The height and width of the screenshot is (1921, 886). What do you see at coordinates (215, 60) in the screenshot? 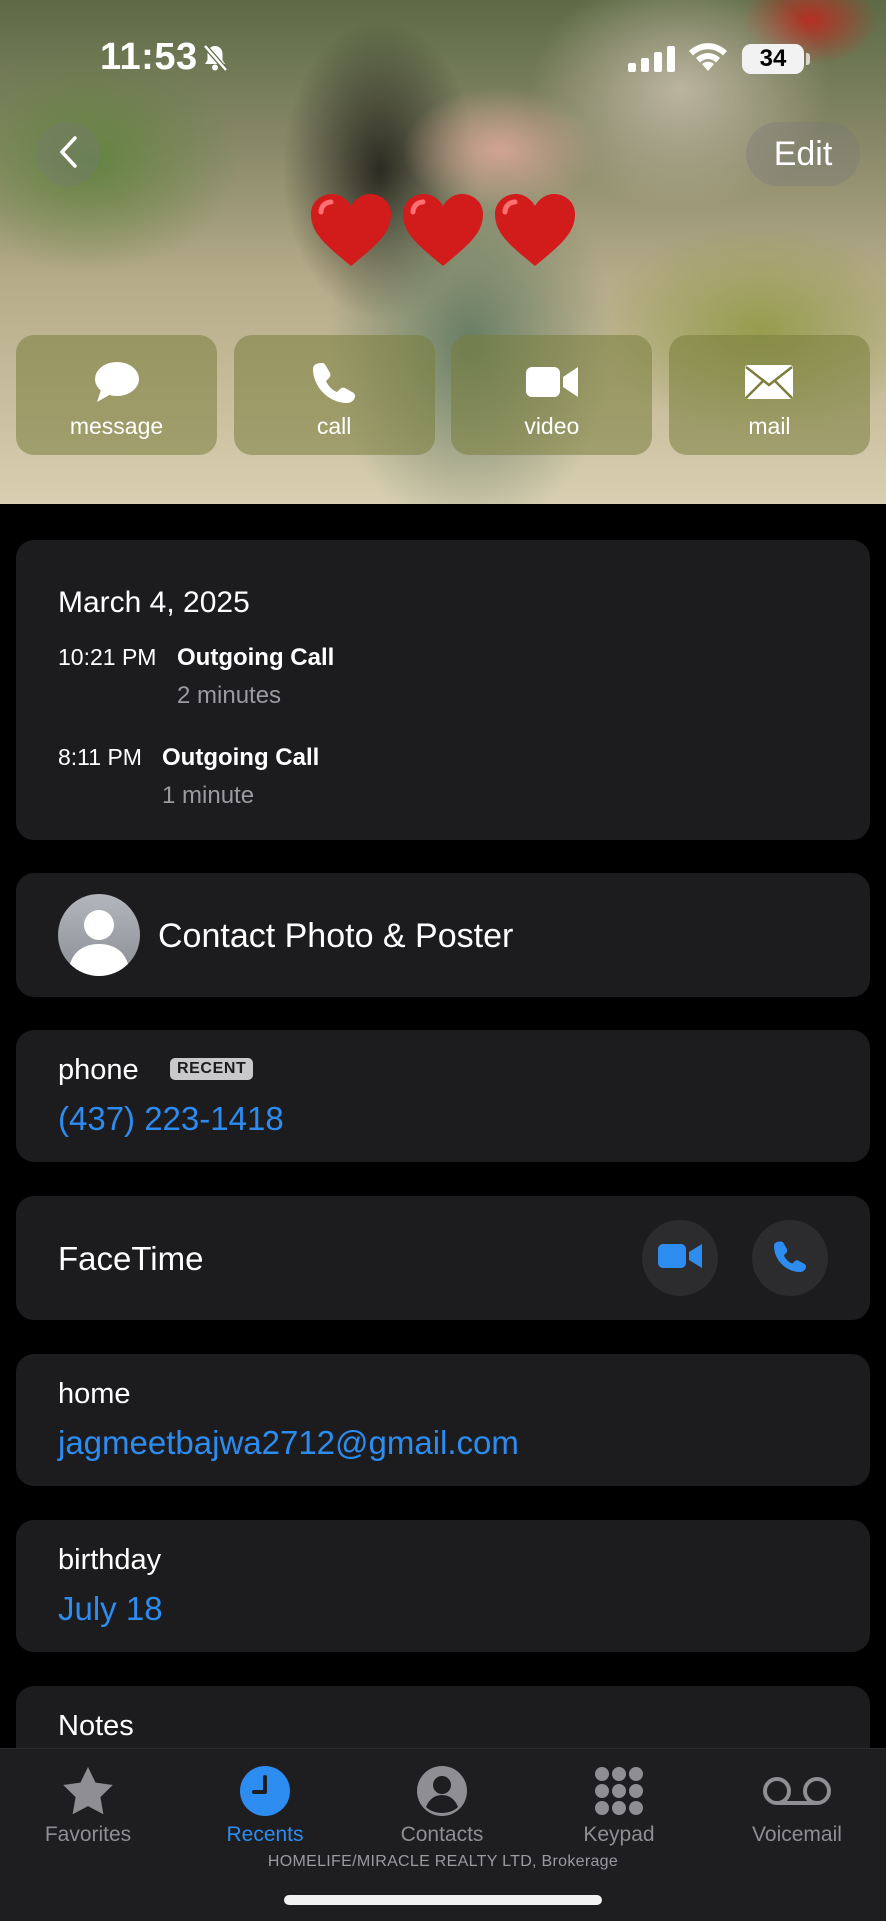
I see `silent-mode-icon` at bounding box center [215, 60].